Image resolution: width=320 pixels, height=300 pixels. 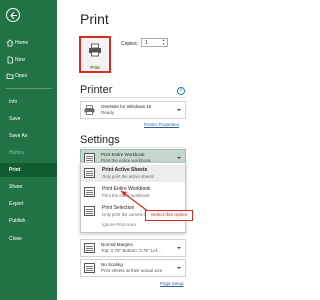 What do you see at coordinates (13, 15) in the screenshot?
I see `back-arrow-icon` at bounding box center [13, 15].